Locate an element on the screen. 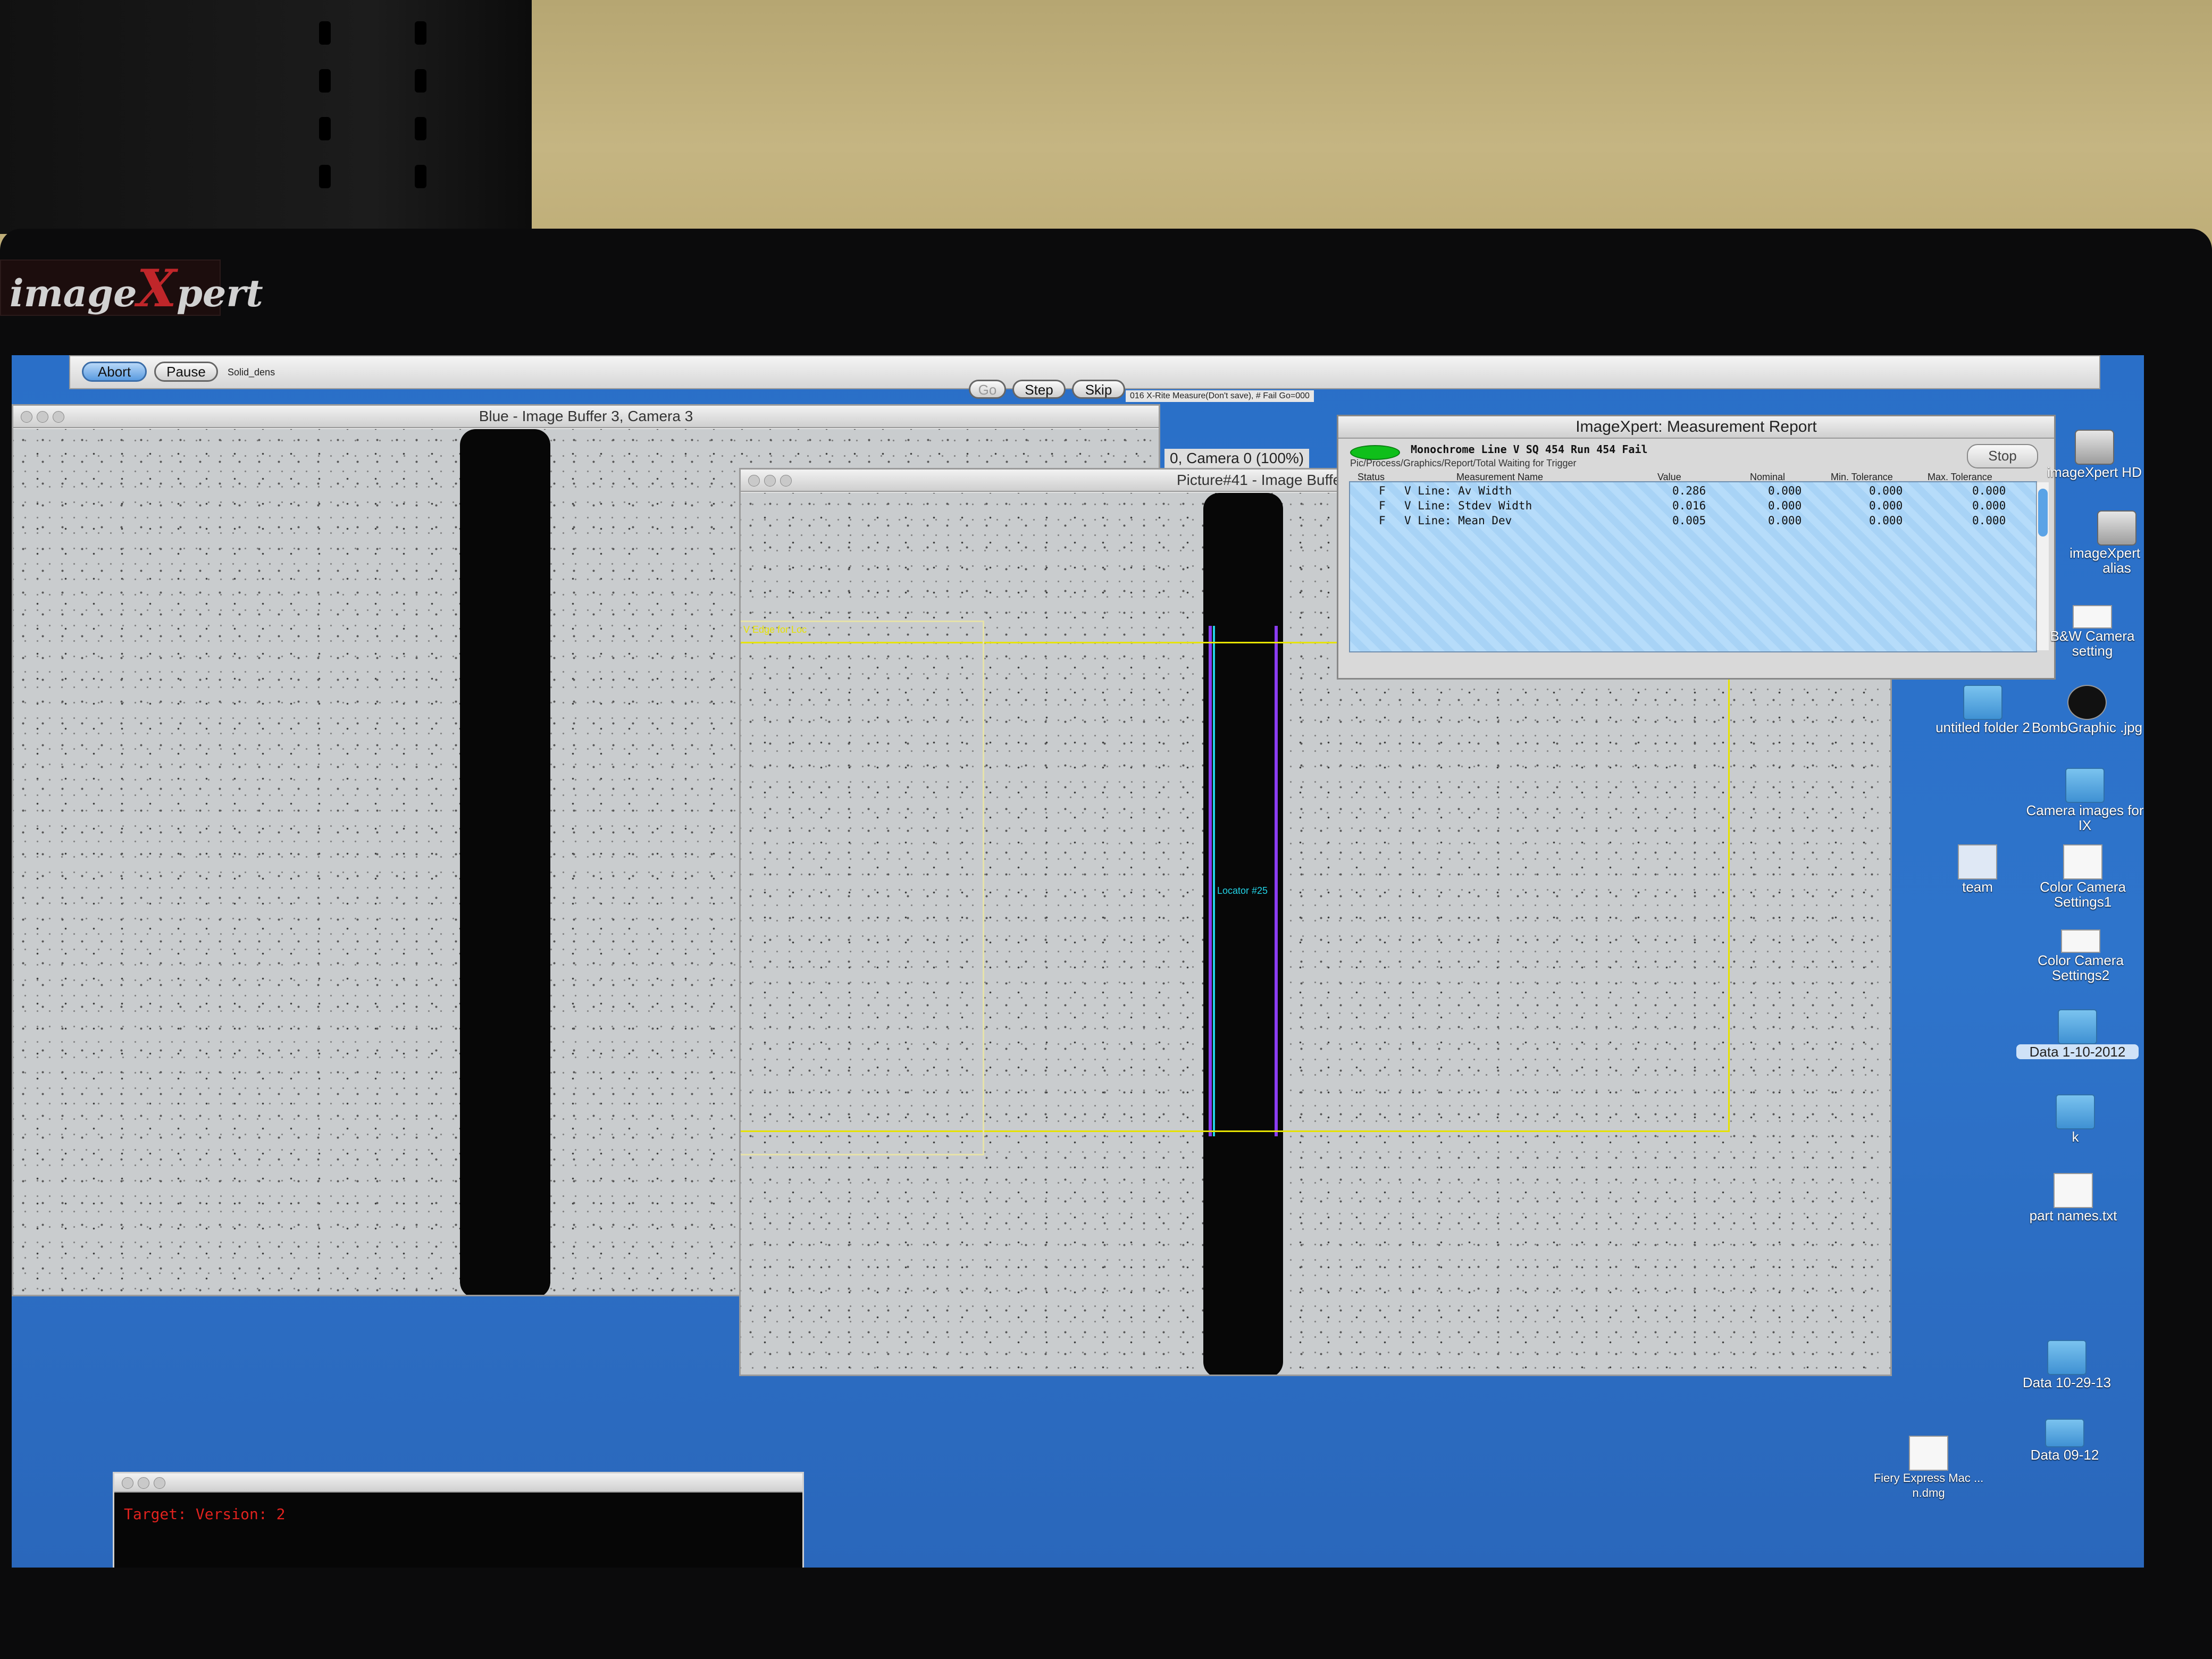  icon-label: Data 09-12 is located at coordinates (2064, 1455).